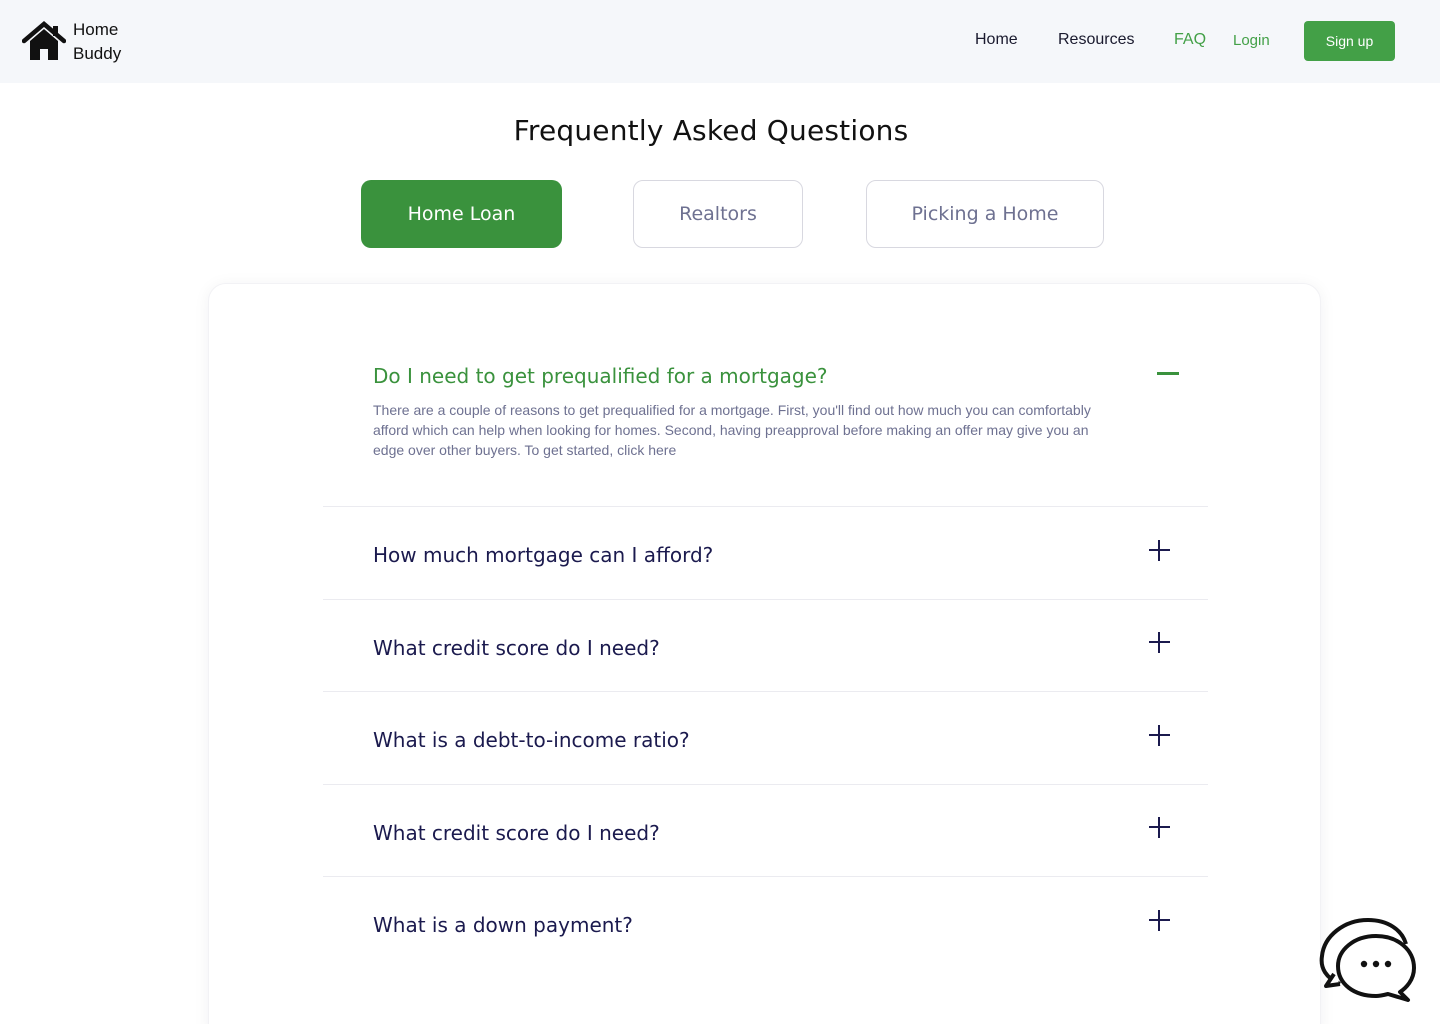 The height and width of the screenshot is (1024, 1440). What do you see at coordinates (985, 214) in the screenshot?
I see `tab-picking-a-home: Picking a Home` at bounding box center [985, 214].